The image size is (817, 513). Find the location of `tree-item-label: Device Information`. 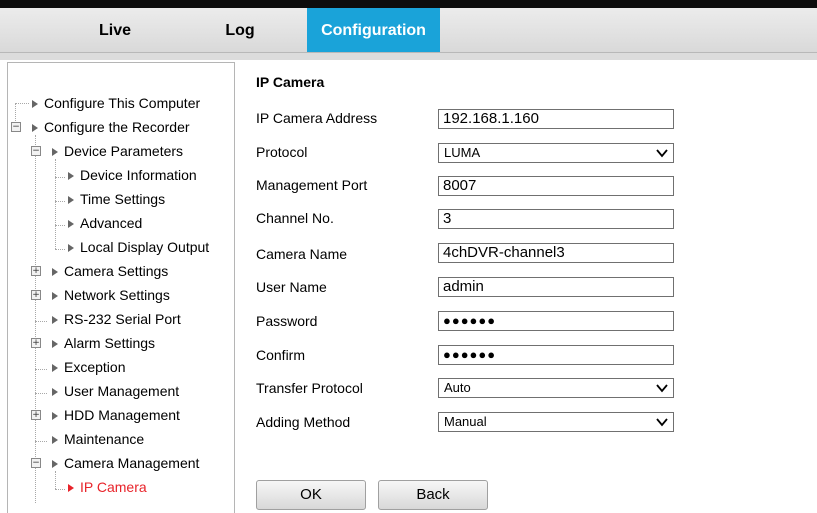

tree-item-label: Device Information is located at coordinates (138, 175).